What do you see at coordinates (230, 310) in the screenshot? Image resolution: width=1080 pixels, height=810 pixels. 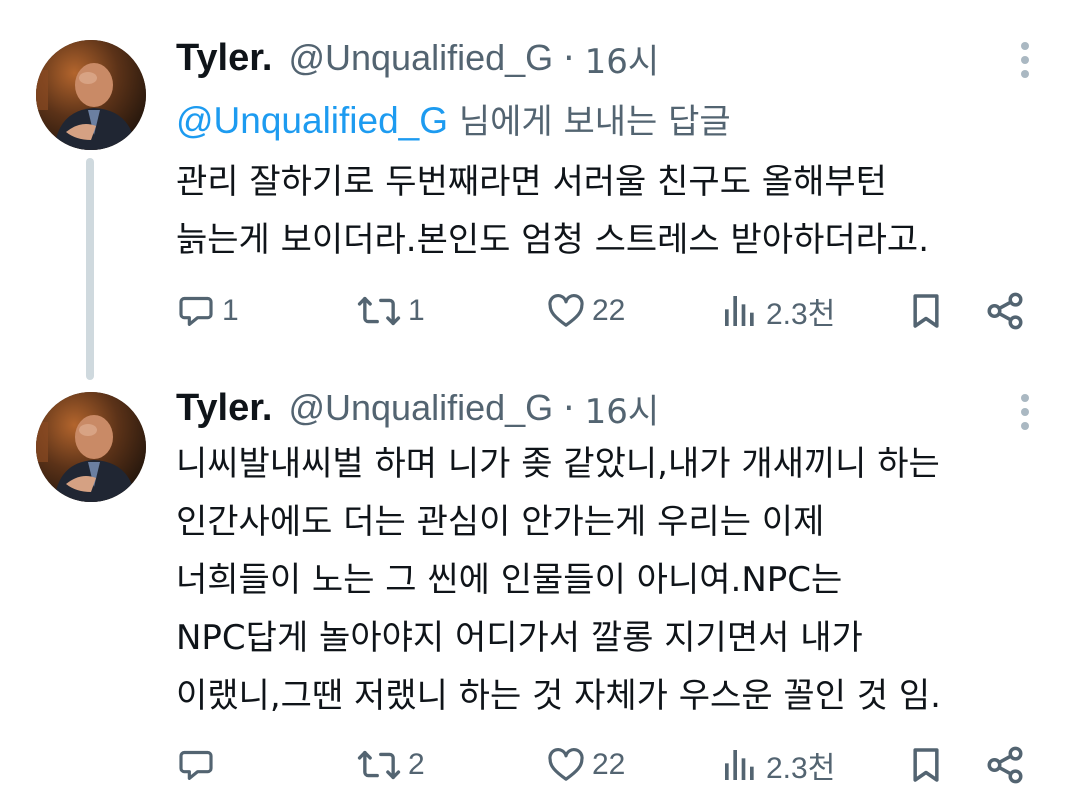 I see `reply-count: 1` at bounding box center [230, 310].